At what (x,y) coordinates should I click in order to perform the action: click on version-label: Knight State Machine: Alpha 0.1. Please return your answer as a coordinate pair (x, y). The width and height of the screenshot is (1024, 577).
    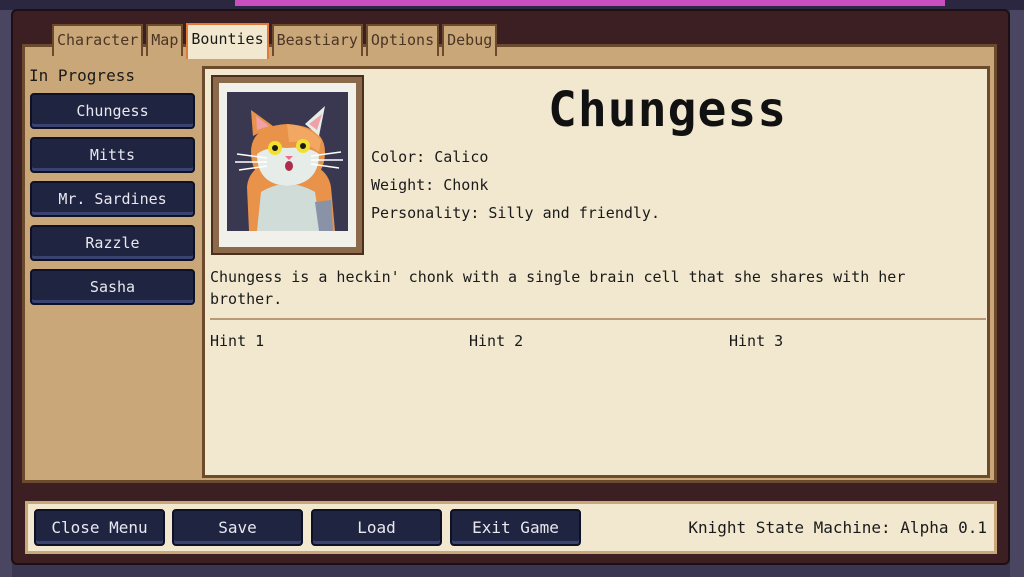
    Looking at the image, I should click on (837, 527).